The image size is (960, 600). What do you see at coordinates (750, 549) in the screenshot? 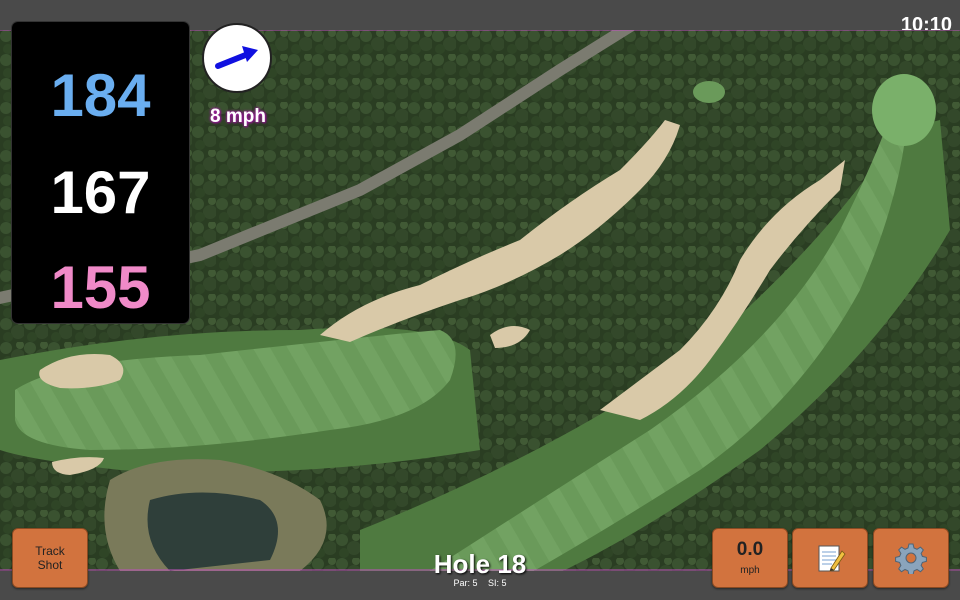
I see `speed-value: 0.0` at bounding box center [750, 549].